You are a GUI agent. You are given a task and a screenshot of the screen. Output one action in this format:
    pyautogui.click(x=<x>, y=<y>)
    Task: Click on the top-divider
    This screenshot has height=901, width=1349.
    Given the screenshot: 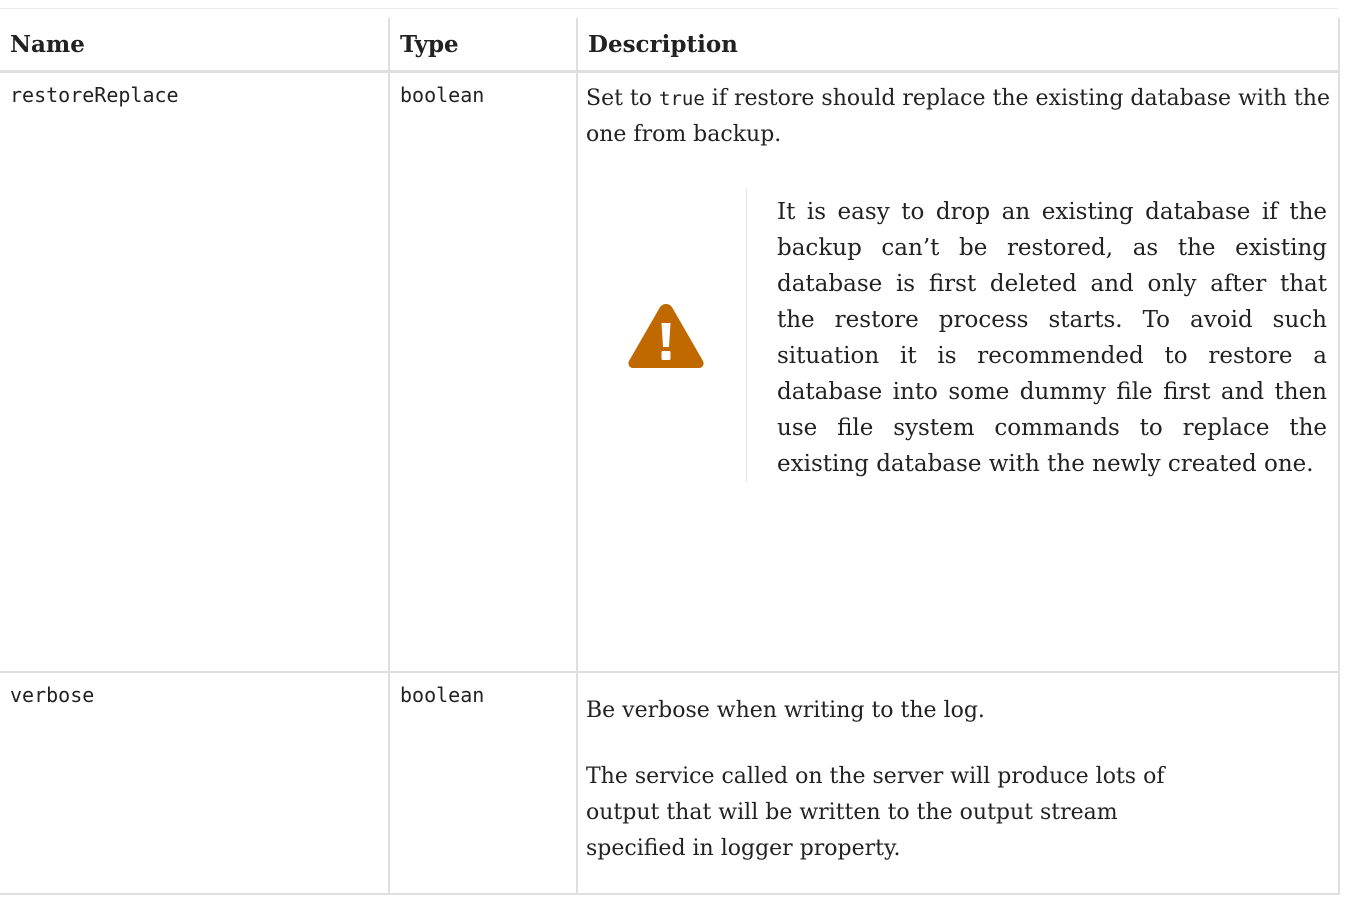 What is the action you would take?
    pyautogui.click(x=669, y=8)
    